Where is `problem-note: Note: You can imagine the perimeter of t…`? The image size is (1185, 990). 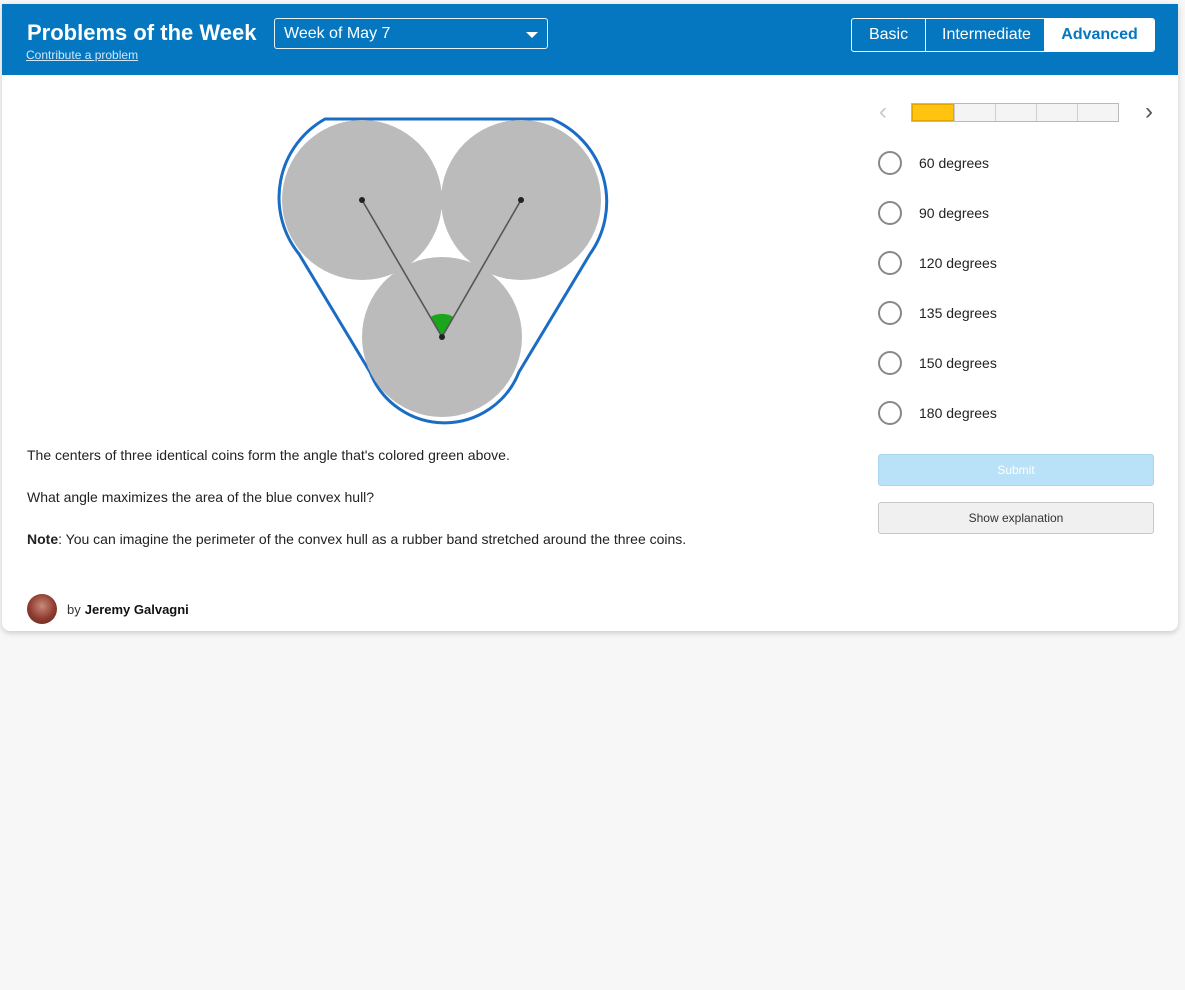 problem-note: Note: You can imagine the perimeter of t… is located at coordinates (427, 539).